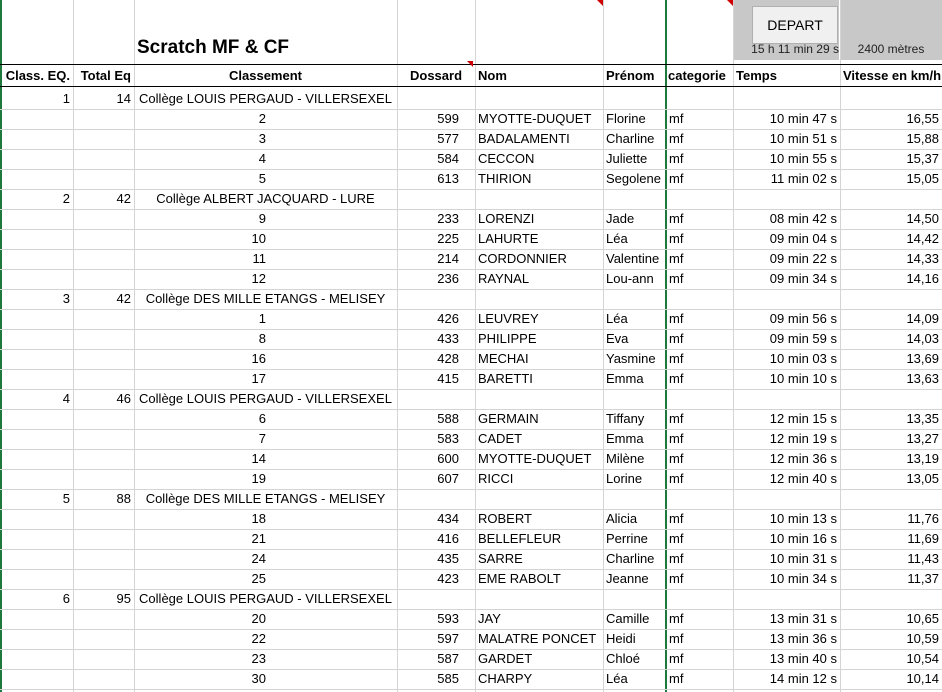  I want to click on team-rank: 2, so click(36, 199).